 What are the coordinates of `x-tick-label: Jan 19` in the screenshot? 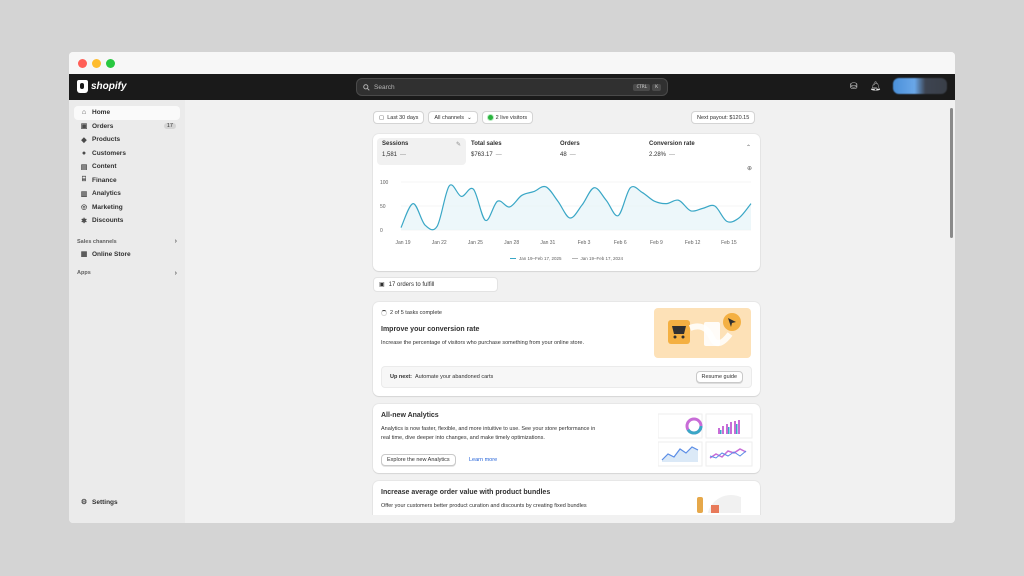 It's located at (402, 243).